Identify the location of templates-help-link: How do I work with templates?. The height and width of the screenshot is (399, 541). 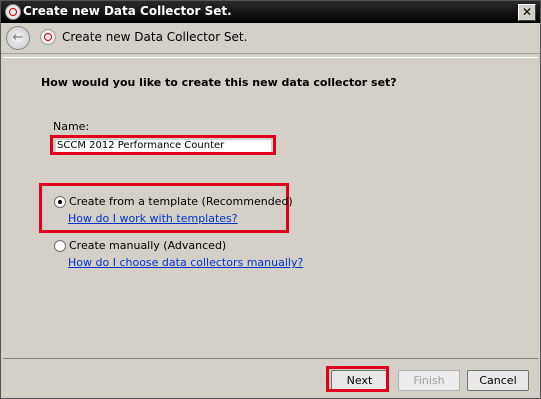
(153, 218).